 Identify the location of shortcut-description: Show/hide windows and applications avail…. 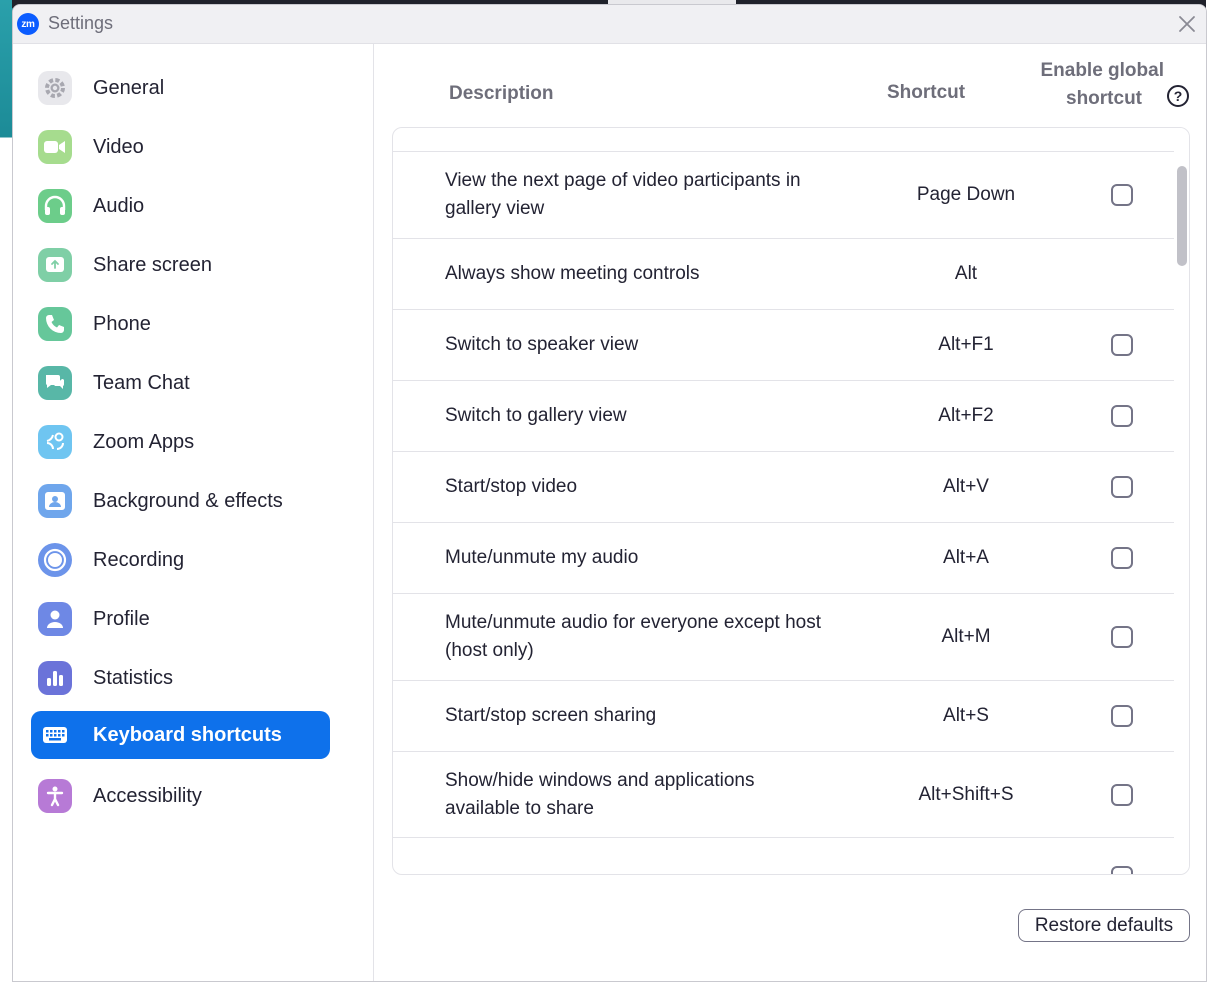
(600, 794).